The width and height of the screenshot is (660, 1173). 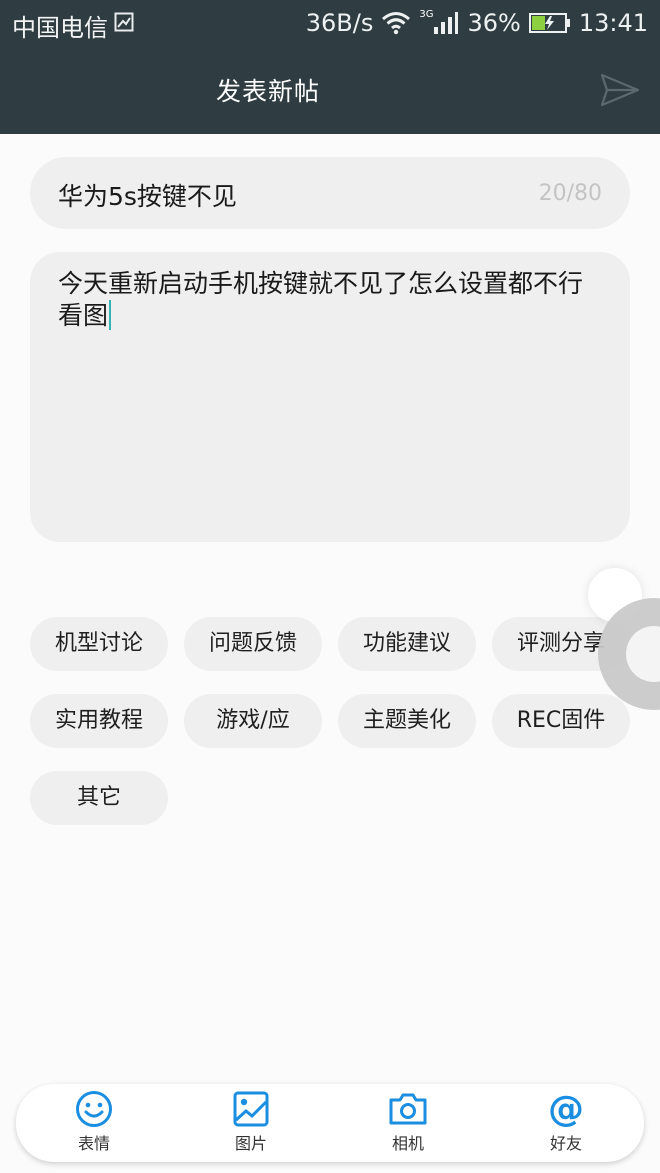 What do you see at coordinates (446, 23) in the screenshot?
I see `signal-icon` at bounding box center [446, 23].